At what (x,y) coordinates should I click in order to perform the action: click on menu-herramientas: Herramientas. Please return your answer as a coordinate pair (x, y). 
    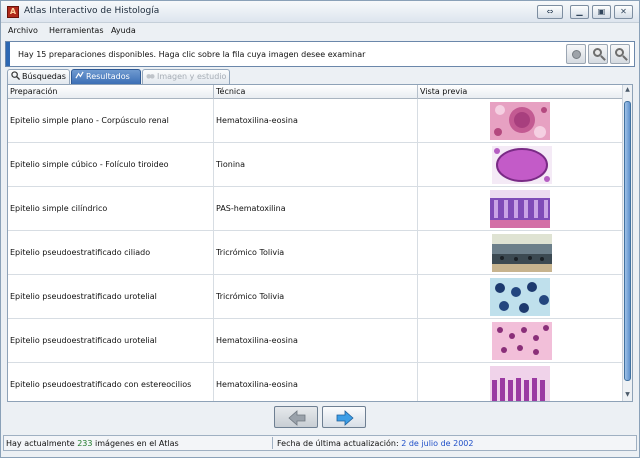
    Looking at the image, I should click on (76, 30).